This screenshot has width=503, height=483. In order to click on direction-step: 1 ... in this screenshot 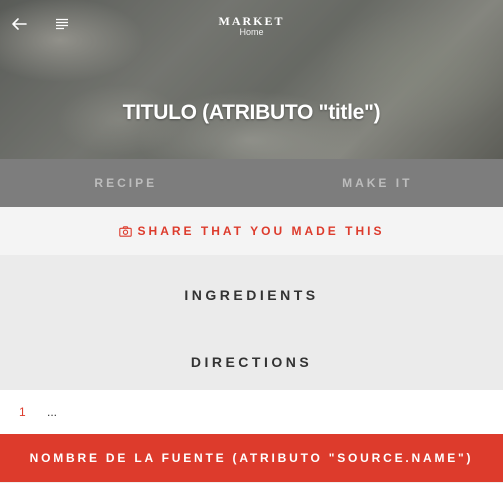, I will do `click(251, 412)`.